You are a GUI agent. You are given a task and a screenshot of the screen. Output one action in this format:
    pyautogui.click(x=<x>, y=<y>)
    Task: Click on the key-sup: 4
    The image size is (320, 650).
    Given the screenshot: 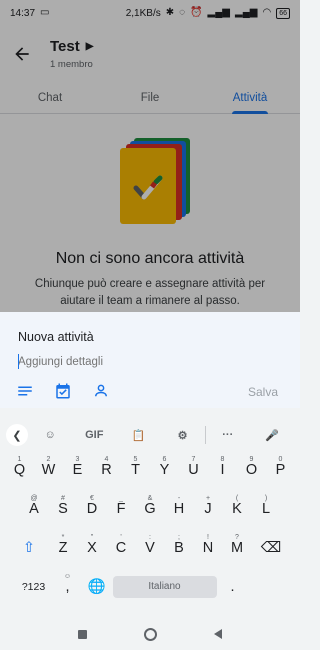 What is the action you would take?
    pyautogui.click(x=106, y=459)
    